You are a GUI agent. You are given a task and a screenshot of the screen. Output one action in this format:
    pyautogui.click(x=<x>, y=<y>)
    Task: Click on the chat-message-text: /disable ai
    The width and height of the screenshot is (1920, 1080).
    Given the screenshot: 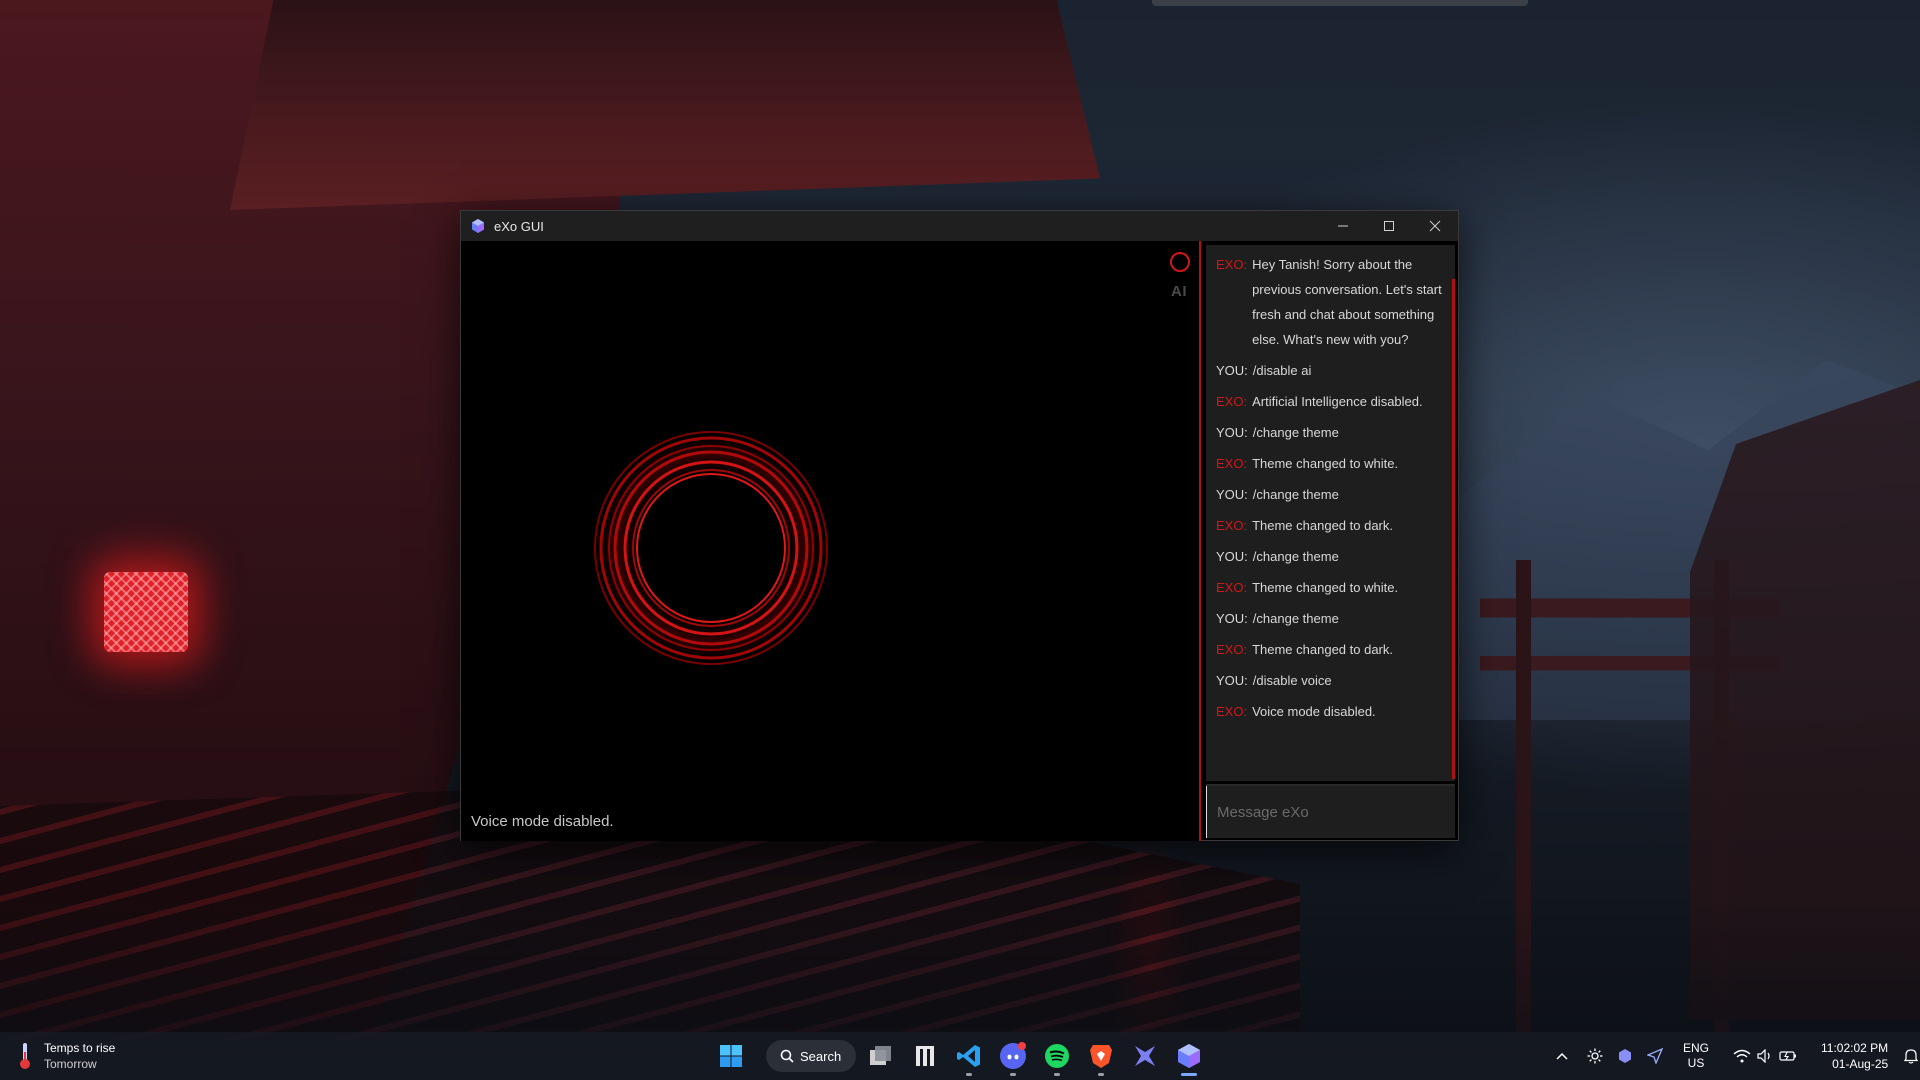 What is the action you would take?
    pyautogui.click(x=1282, y=370)
    